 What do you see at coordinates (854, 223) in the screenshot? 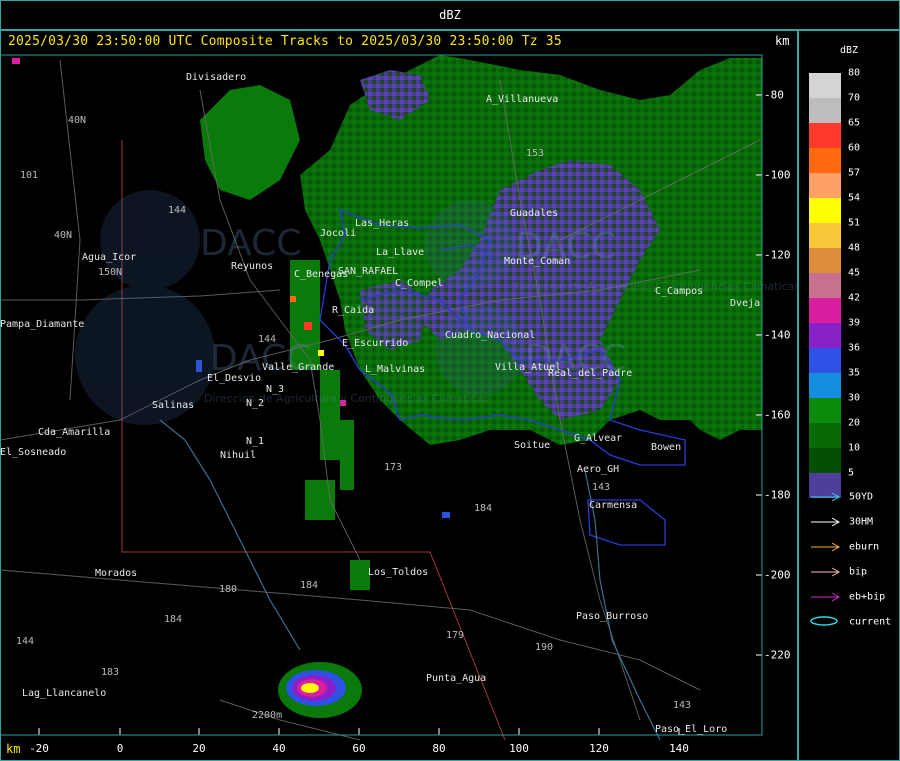
I see `legend-level-label: 51` at bounding box center [854, 223].